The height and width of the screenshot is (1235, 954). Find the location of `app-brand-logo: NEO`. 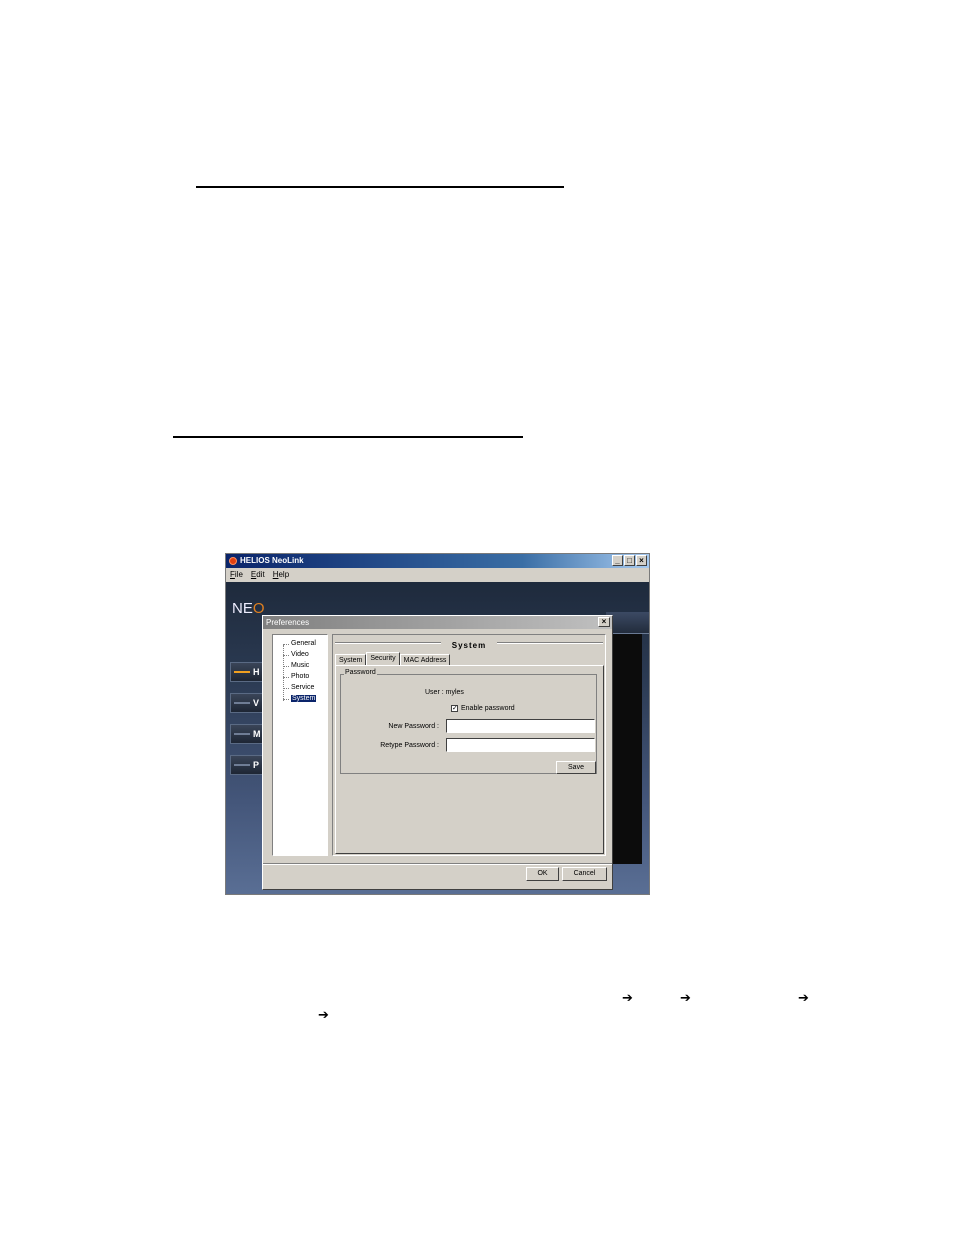

app-brand-logo: NEO is located at coordinates (248, 608).